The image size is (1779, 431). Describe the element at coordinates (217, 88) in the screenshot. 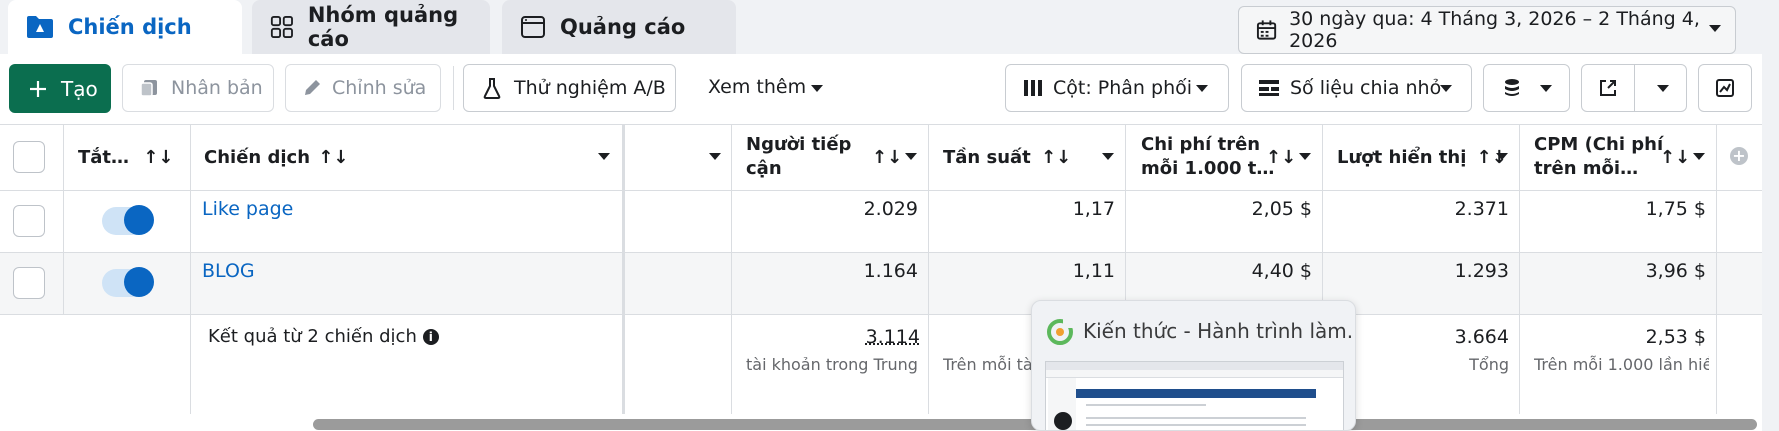

I see `duplicate-label: Nhân bản` at that location.